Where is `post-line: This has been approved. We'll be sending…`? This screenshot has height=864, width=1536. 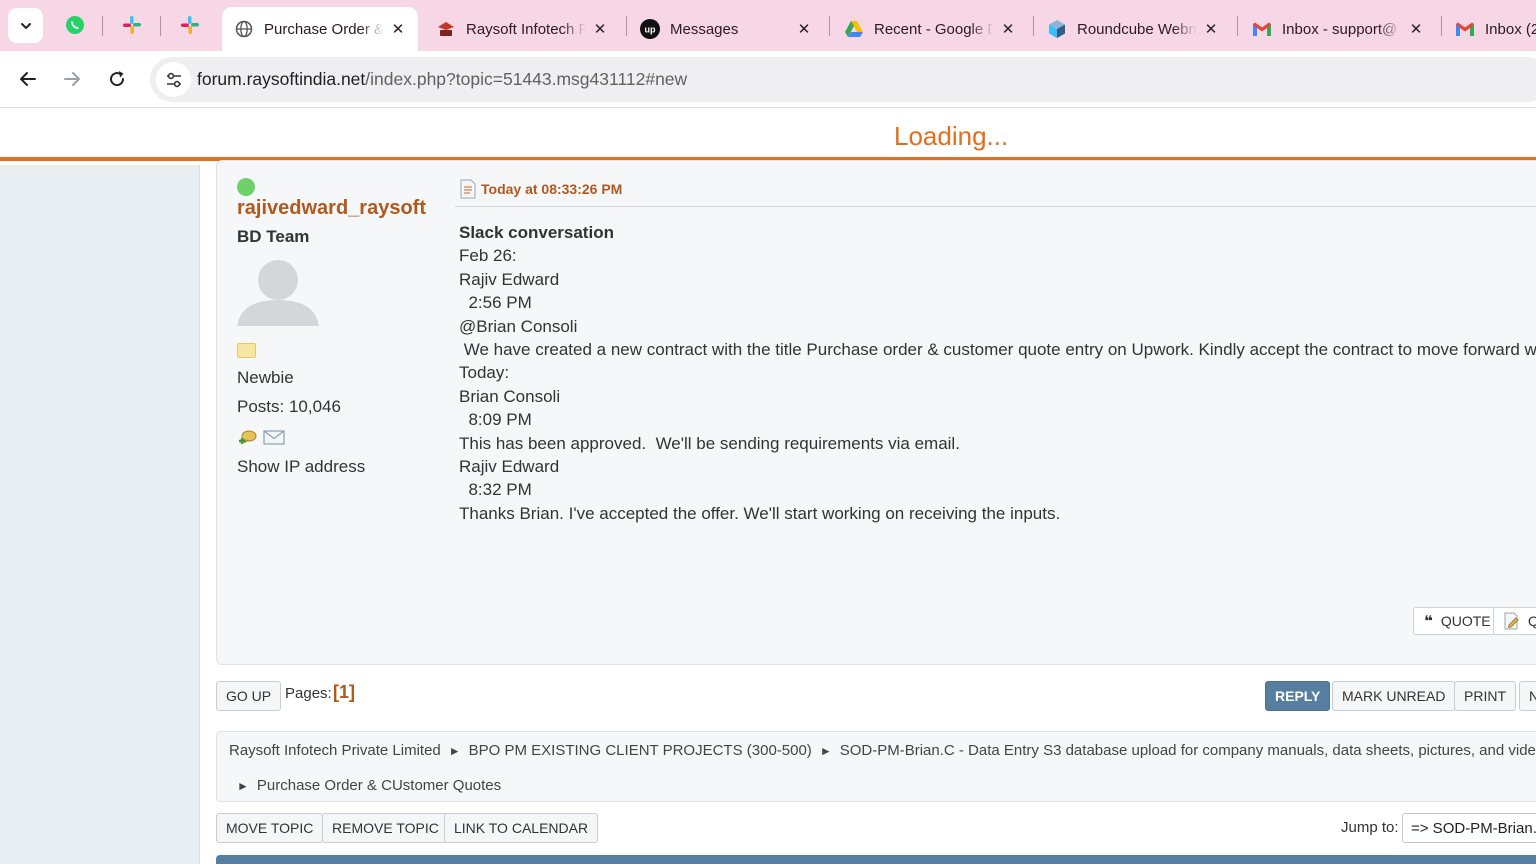
post-line: This has been approved. We'll be sending… is located at coordinates (709, 443).